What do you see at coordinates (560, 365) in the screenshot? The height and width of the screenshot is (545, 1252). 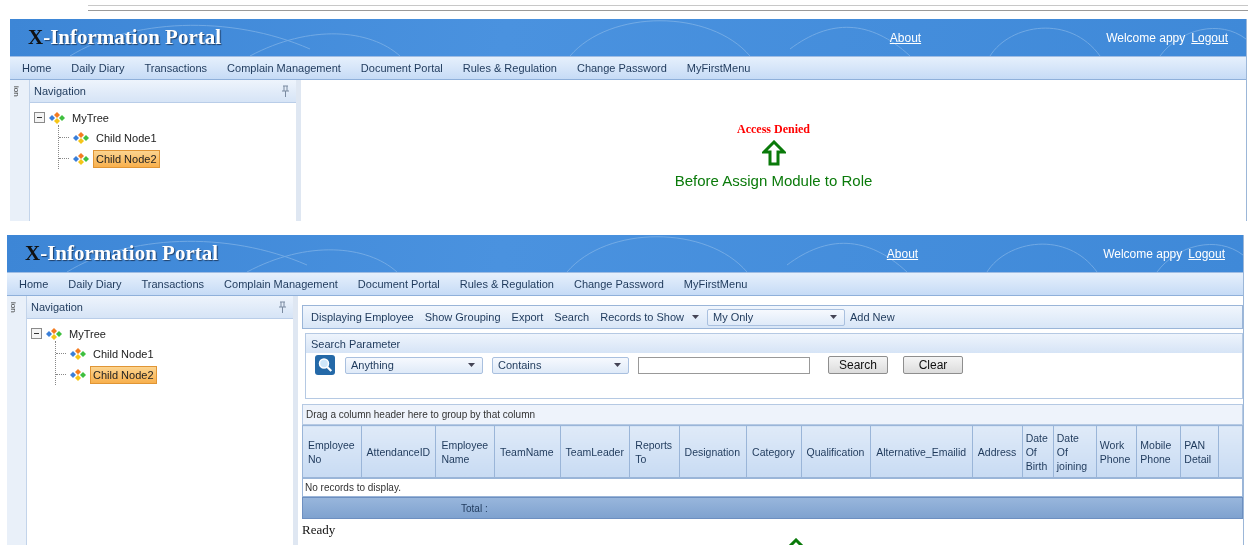 I see `operator-select: Contains` at bounding box center [560, 365].